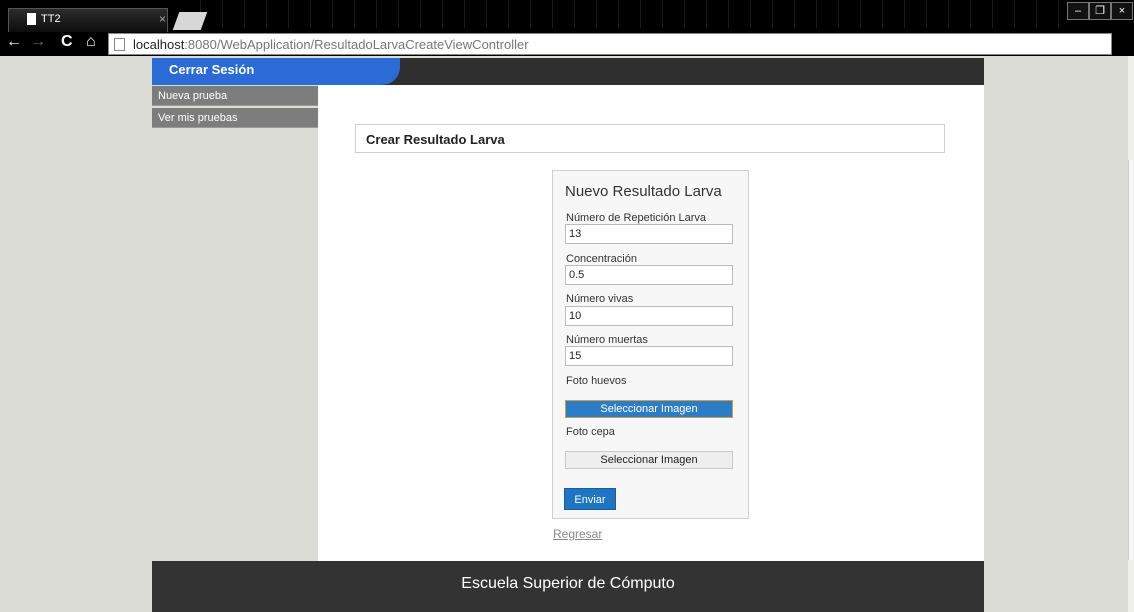  Describe the element at coordinates (607, 340) in the screenshot. I see `muertas-label: Número muertas` at that location.